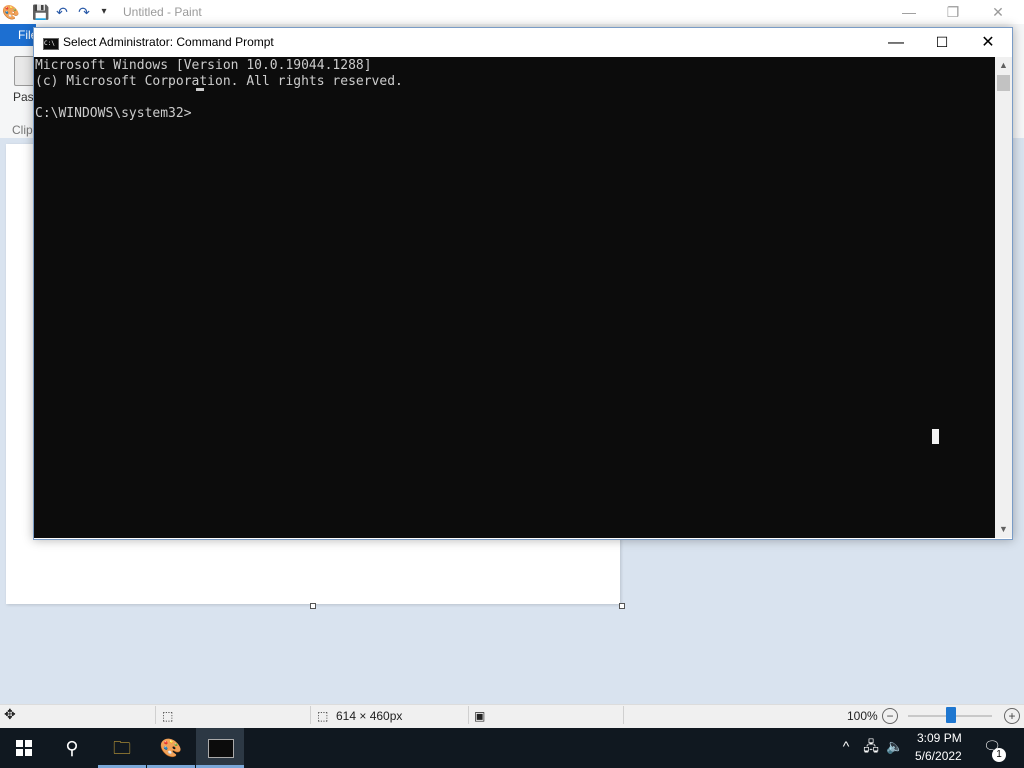 The image size is (1024, 768). What do you see at coordinates (18, 35) in the screenshot?
I see `file-tab: File` at bounding box center [18, 35].